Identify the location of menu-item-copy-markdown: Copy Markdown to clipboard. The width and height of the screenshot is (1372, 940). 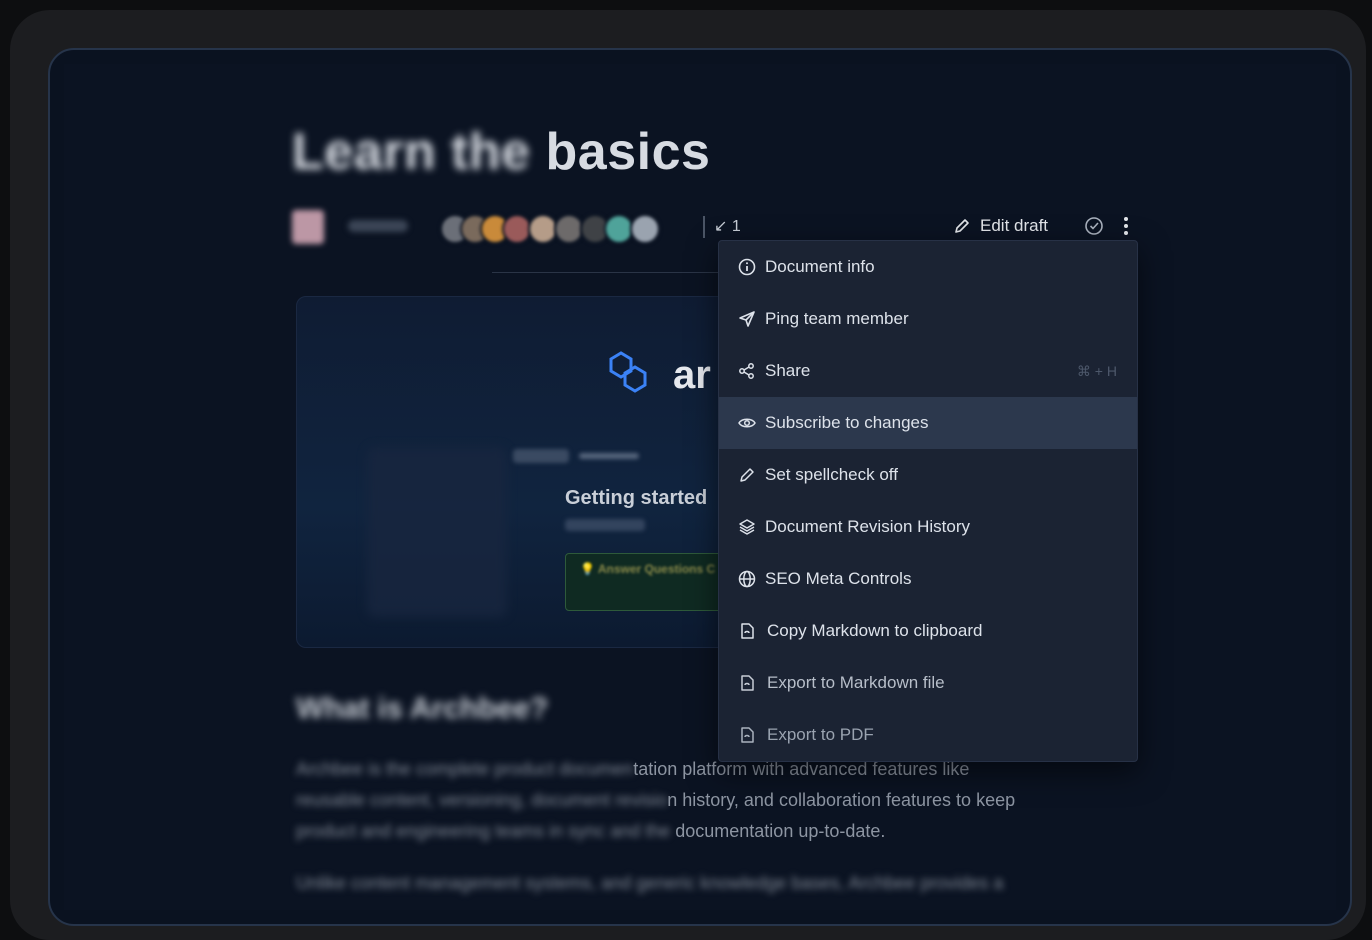
(928, 631).